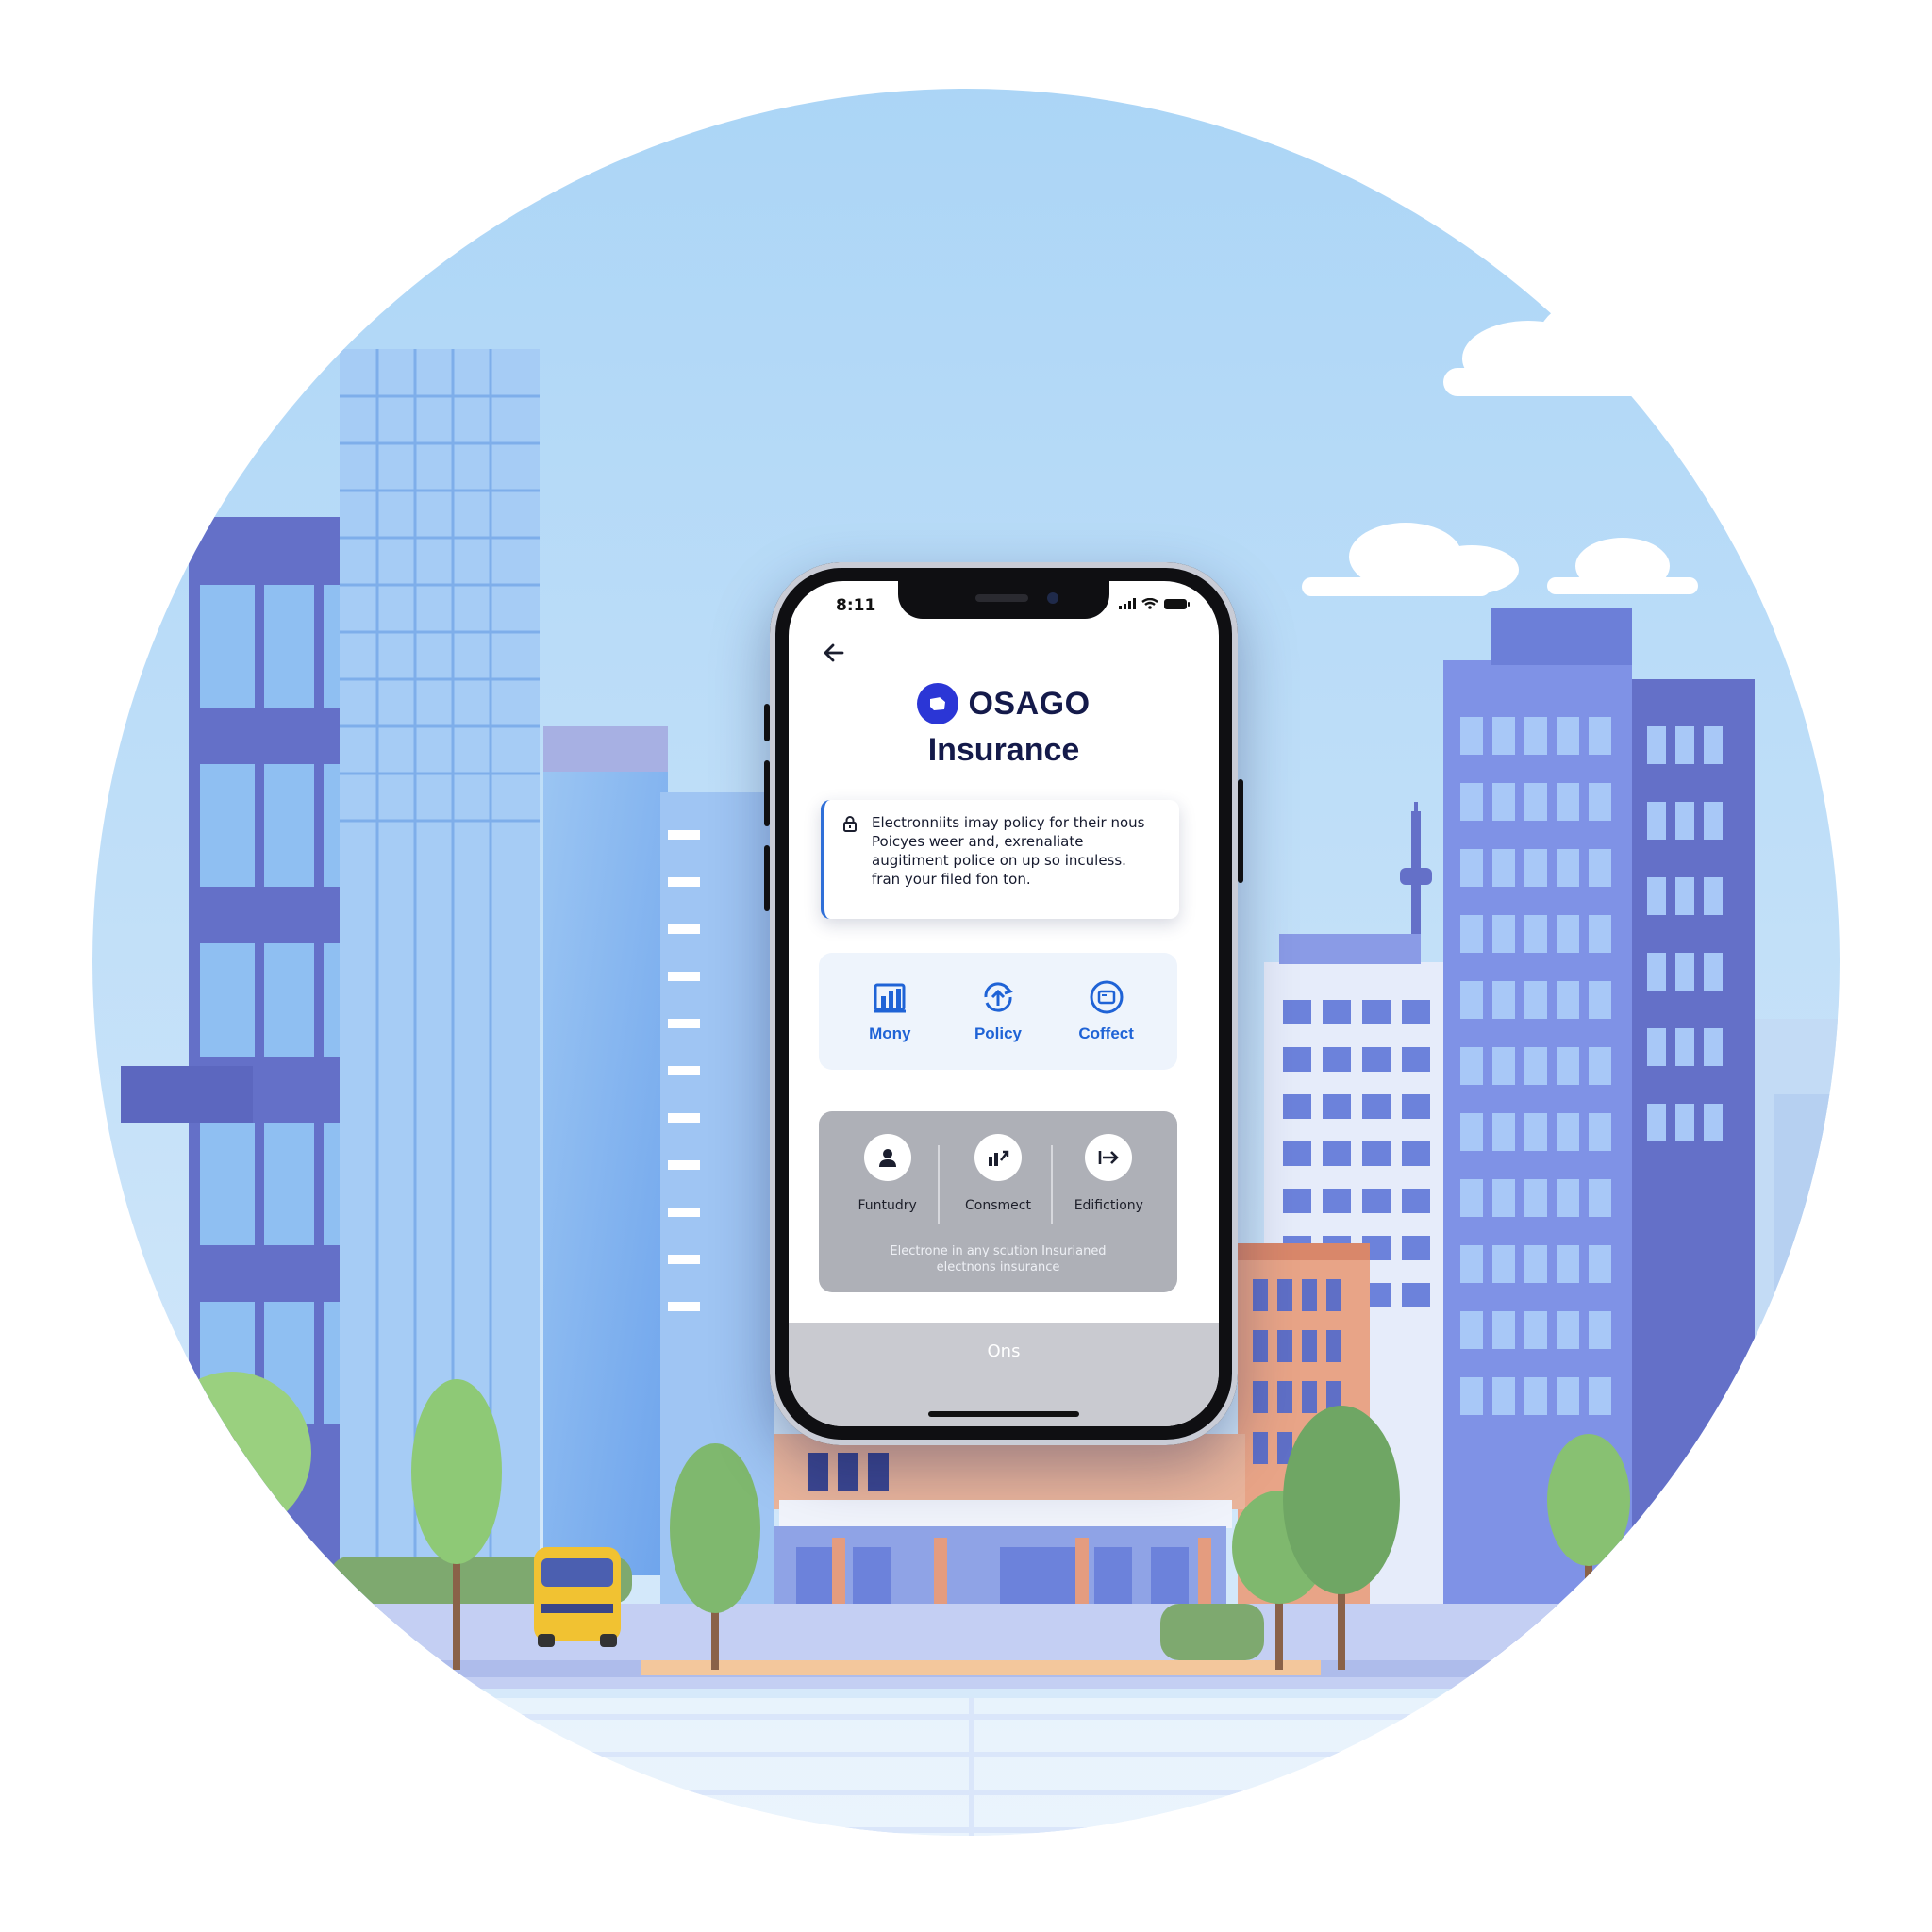 This screenshot has width=1932, height=1932. What do you see at coordinates (1003, 750) in the screenshot?
I see `page-title: Insurance` at bounding box center [1003, 750].